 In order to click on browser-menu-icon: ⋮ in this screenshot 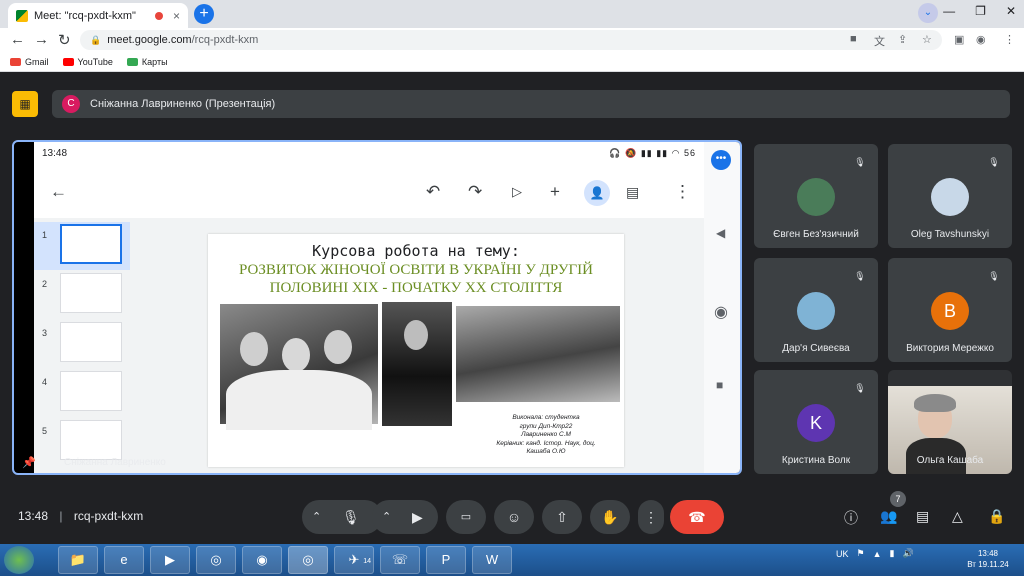, I will do `click(1009, 39)`.